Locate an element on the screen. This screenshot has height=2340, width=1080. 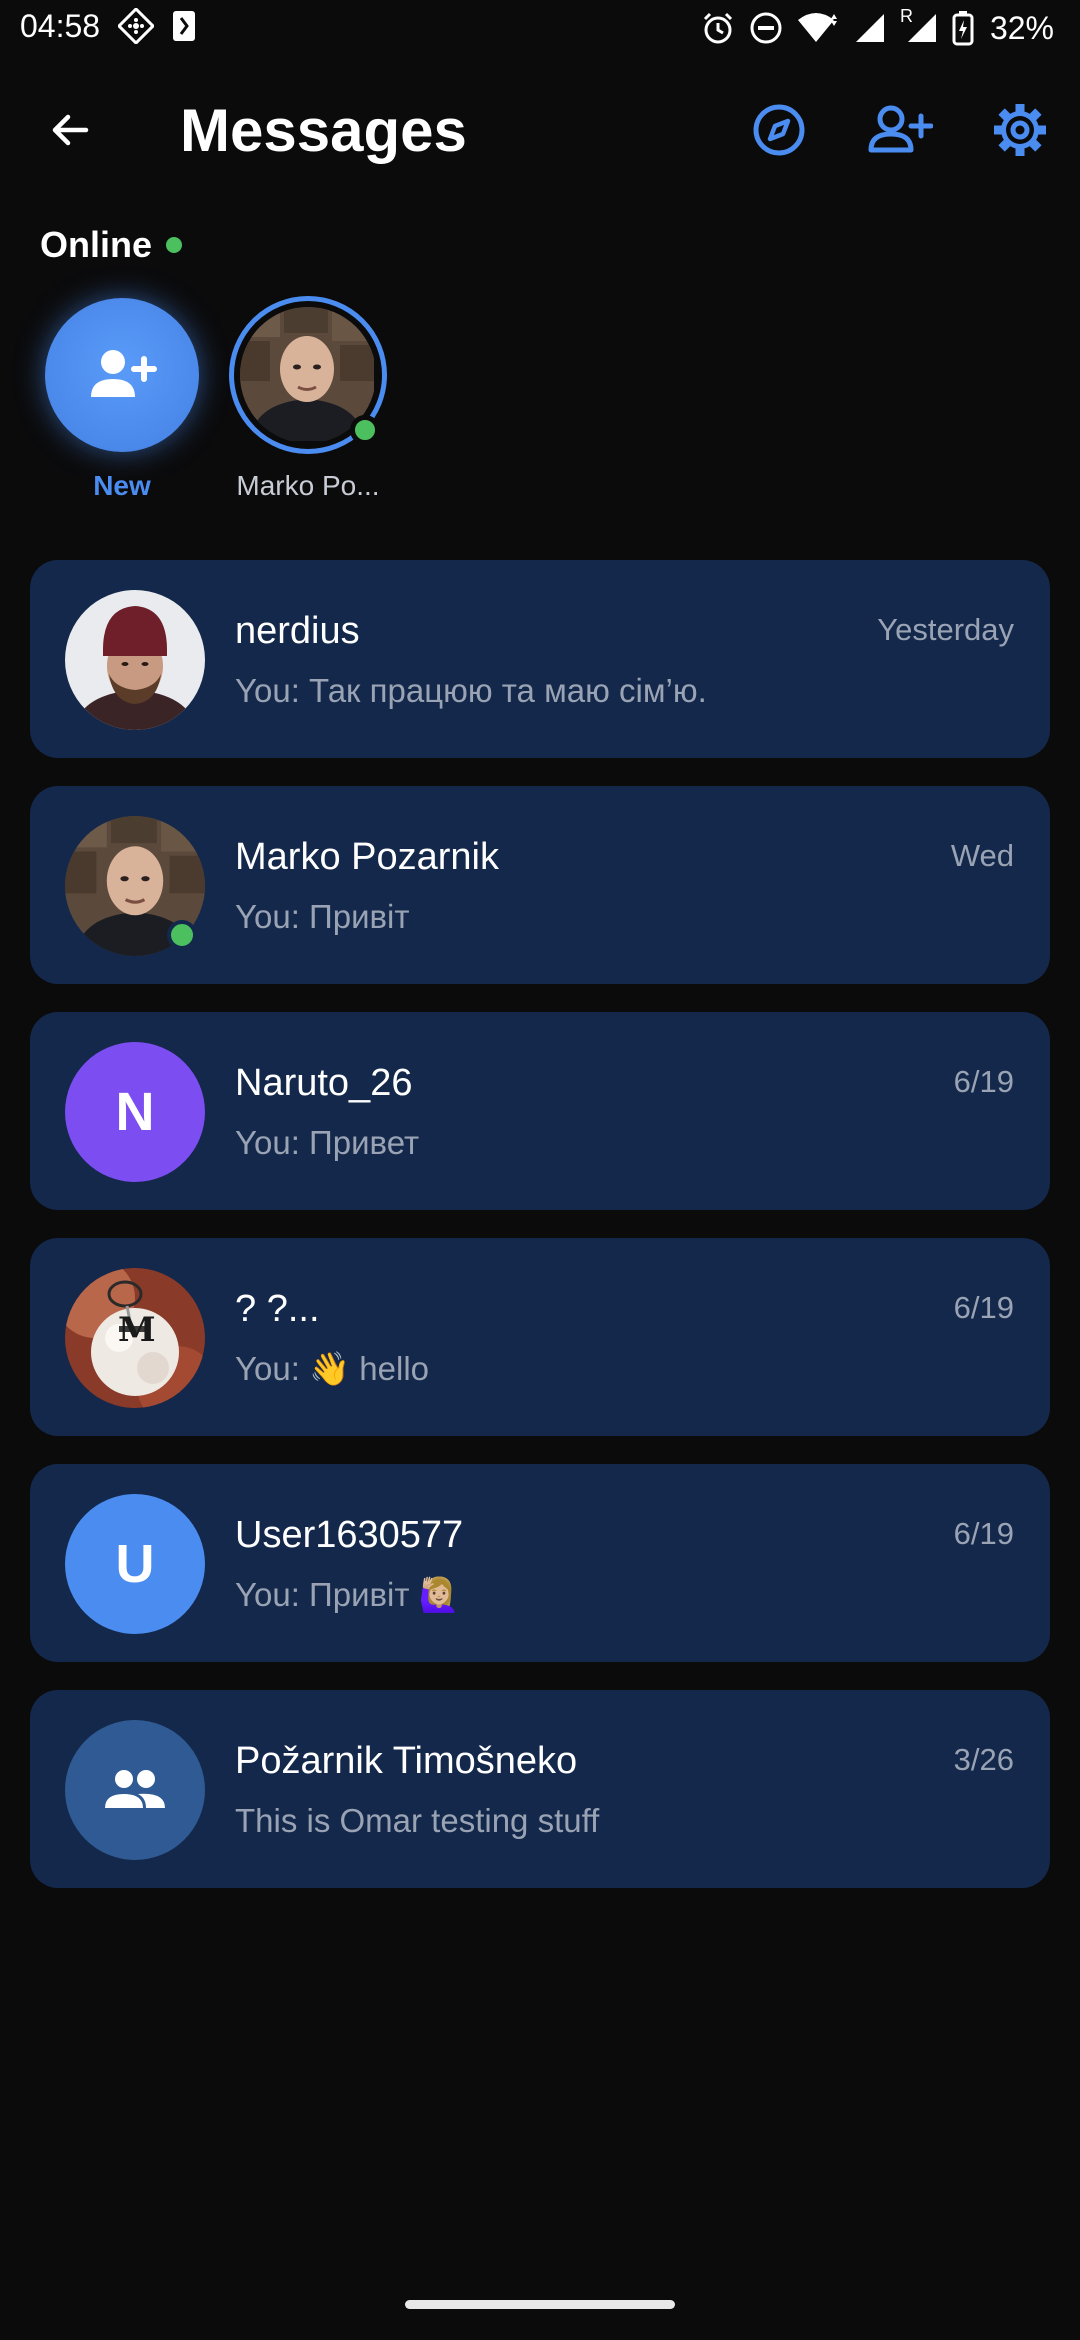
online-label: Online is located at coordinates (96, 244).